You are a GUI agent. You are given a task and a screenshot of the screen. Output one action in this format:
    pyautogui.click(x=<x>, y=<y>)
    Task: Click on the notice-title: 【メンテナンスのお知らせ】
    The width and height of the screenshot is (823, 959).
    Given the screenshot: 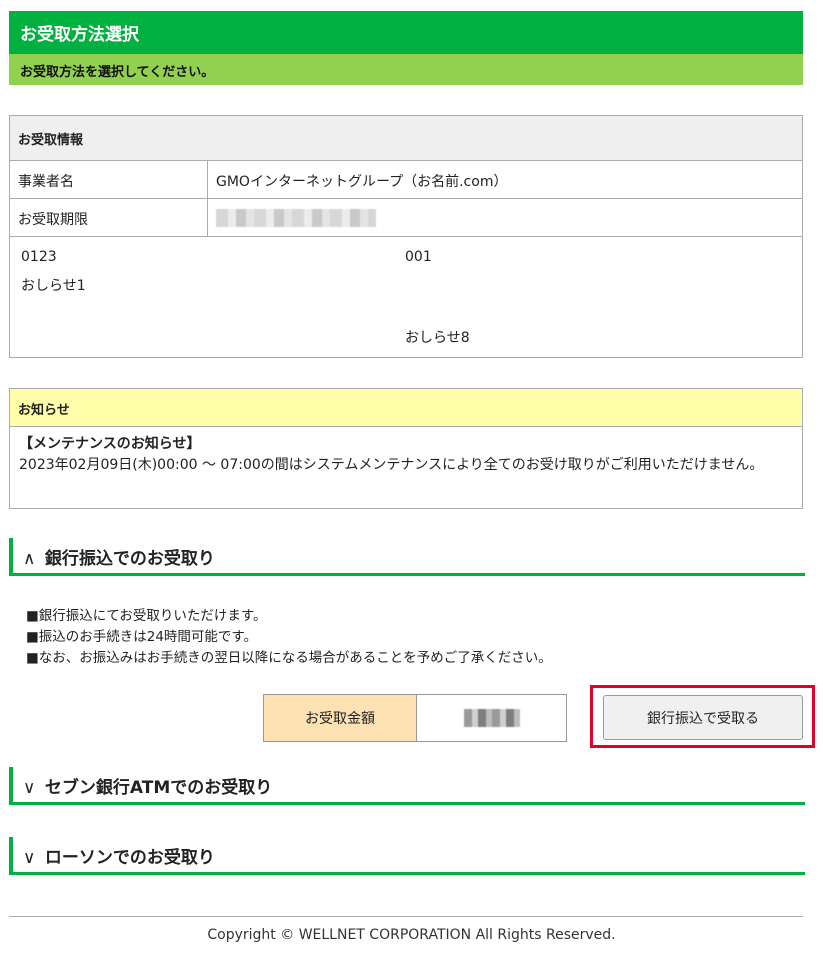 What is the action you would take?
    pyautogui.click(x=110, y=444)
    